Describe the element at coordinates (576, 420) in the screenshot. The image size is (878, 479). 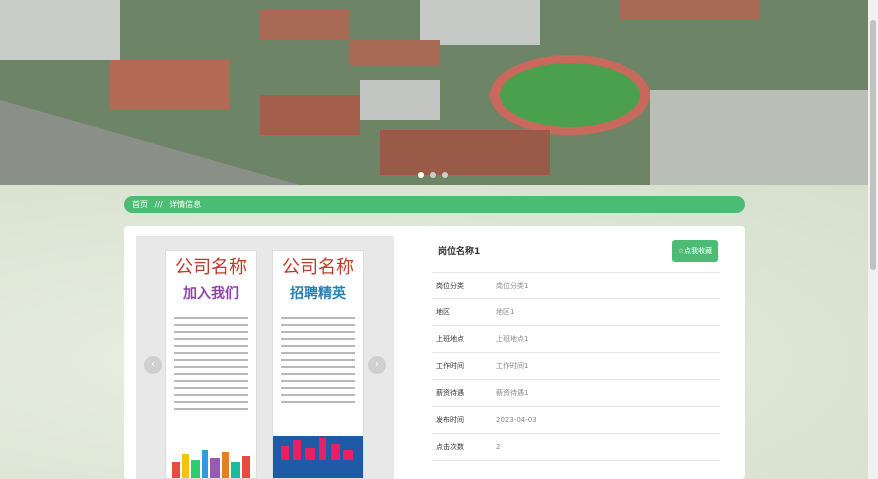
I see `field-row-publish-date: 发布时间 2023-04-03` at that location.